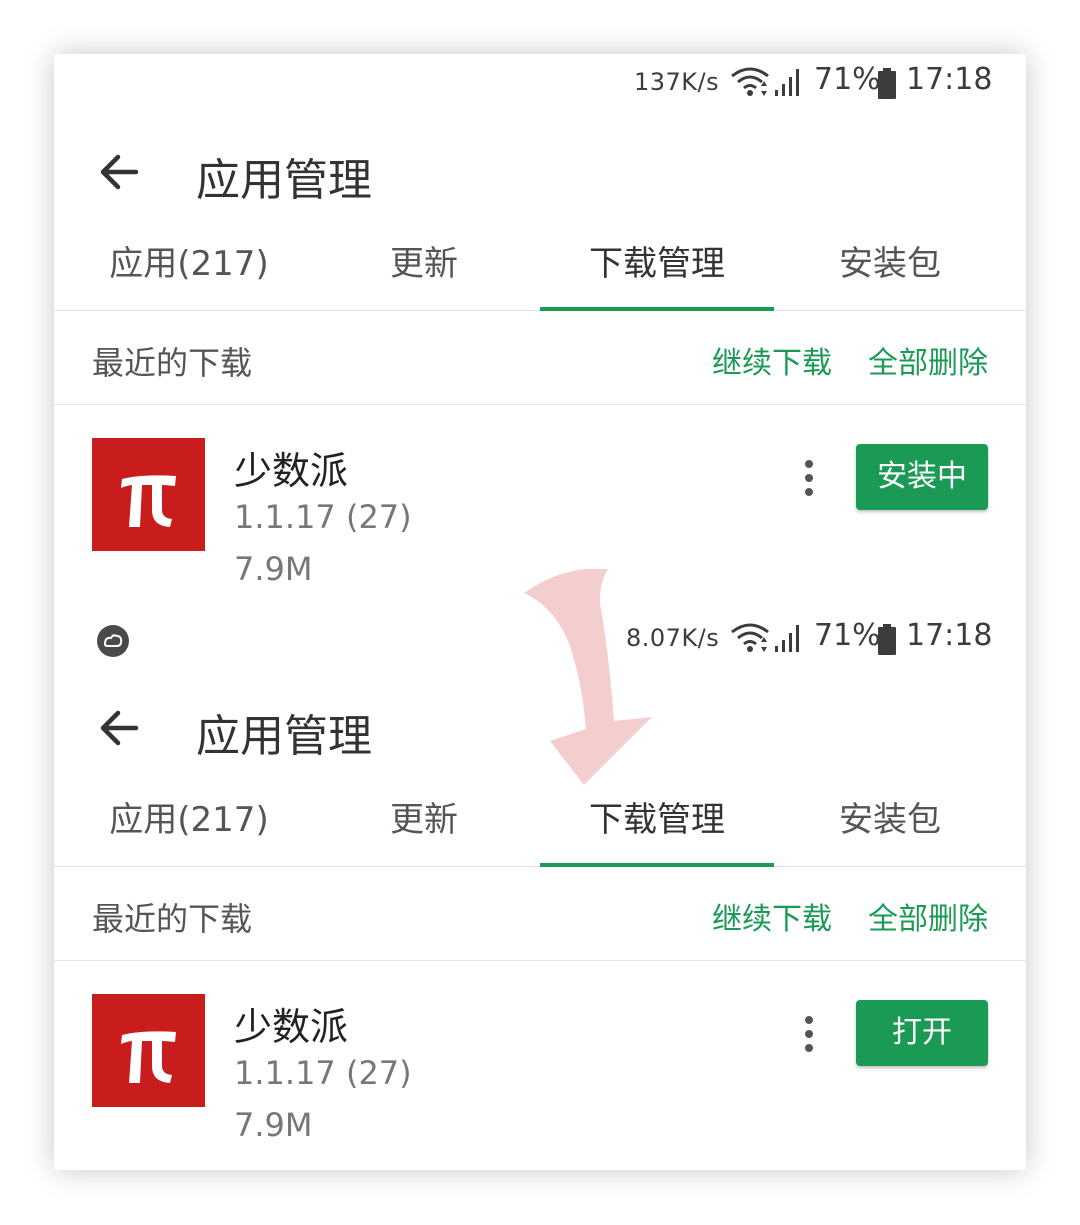  I want to click on tab-bar: 应用(217) 更新 下载管理 安装包, so click(540, 267).